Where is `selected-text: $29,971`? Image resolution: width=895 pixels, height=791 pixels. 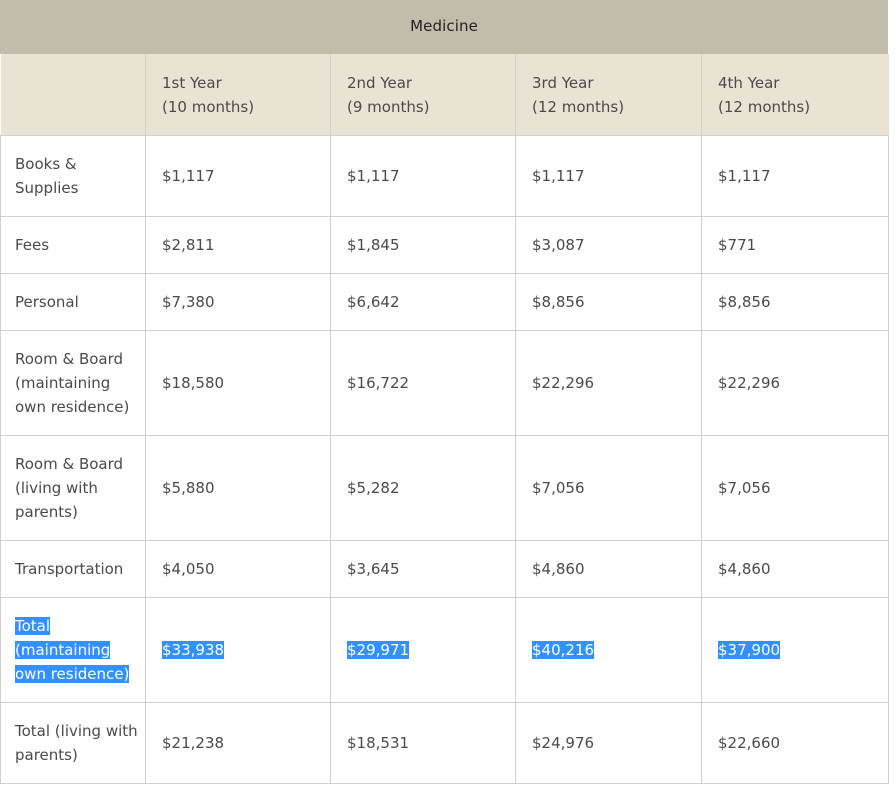
selected-text: $29,971 is located at coordinates (378, 650).